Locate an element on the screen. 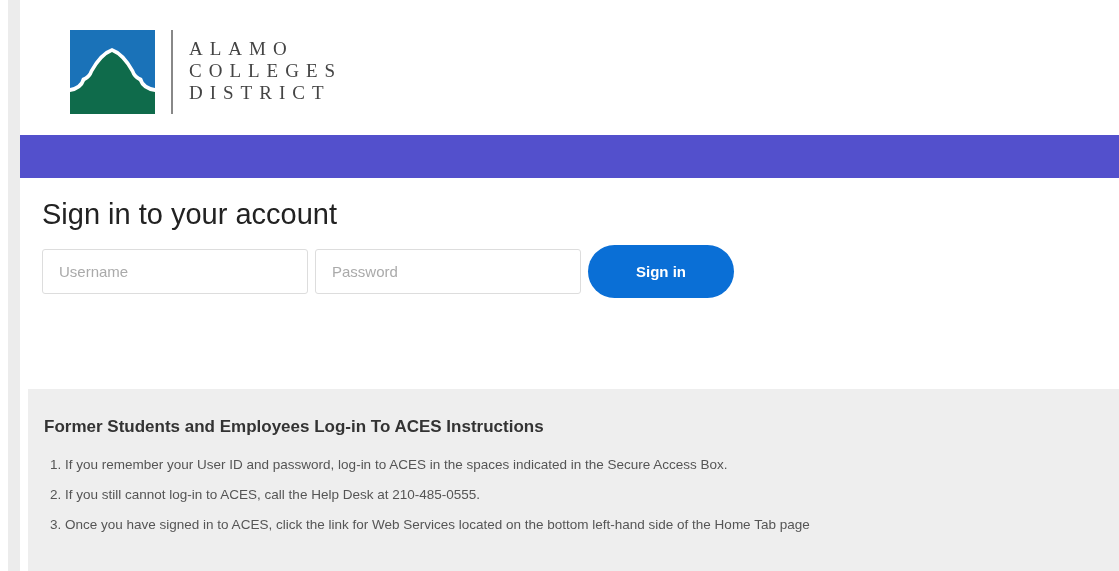  instruction-text: 3. Once you have signed in to ACES, click the link for Web Services located on the bottom left-hand side of the Home Tab page is located at coordinates (430, 524).